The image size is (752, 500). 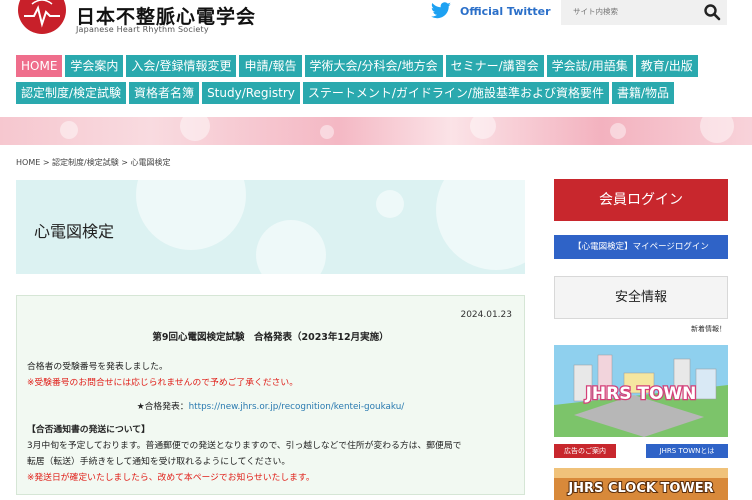 I want to click on twitter-label: Official Twitter, so click(x=505, y=11).